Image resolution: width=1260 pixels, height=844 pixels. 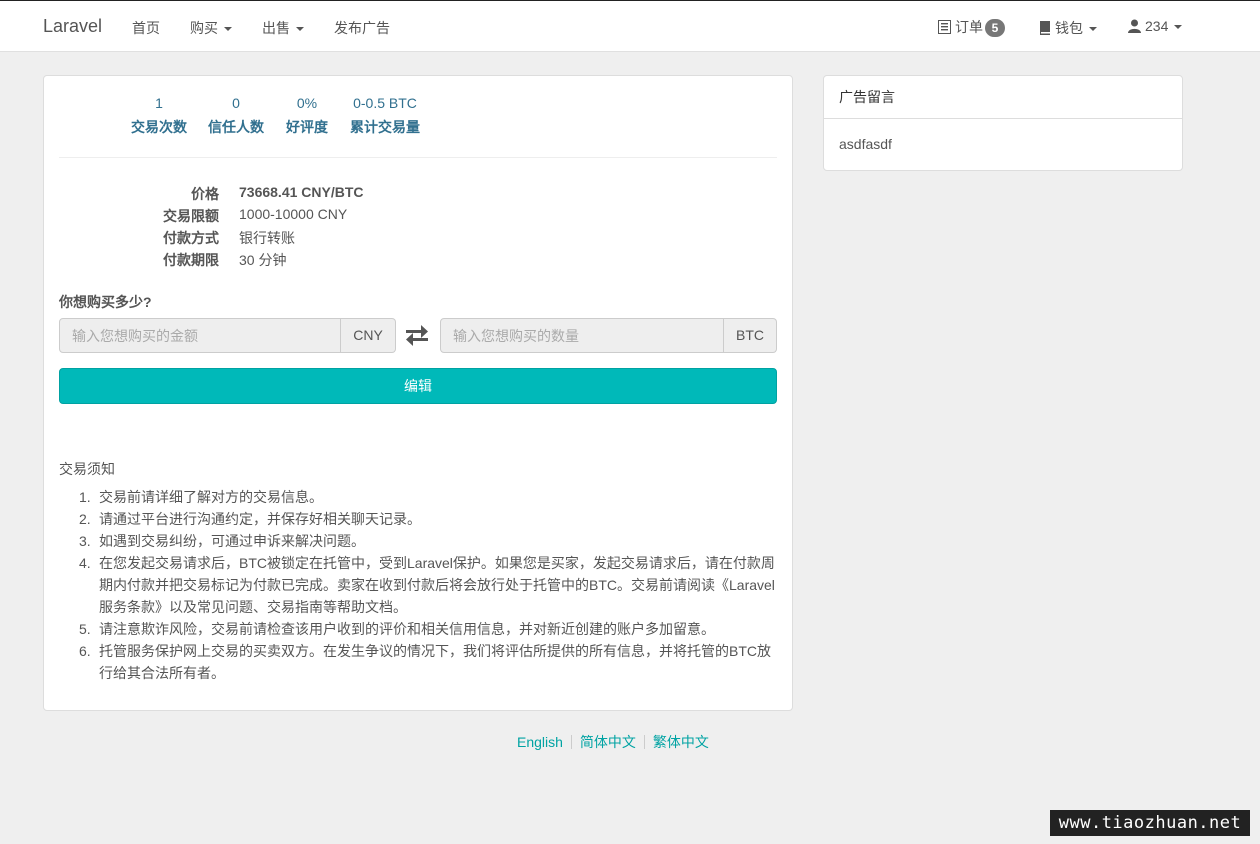 What do you see at coordinates (72, 26) in the screenshot?
I see `brand-link: Laravel` at bounding box center [72, 26].